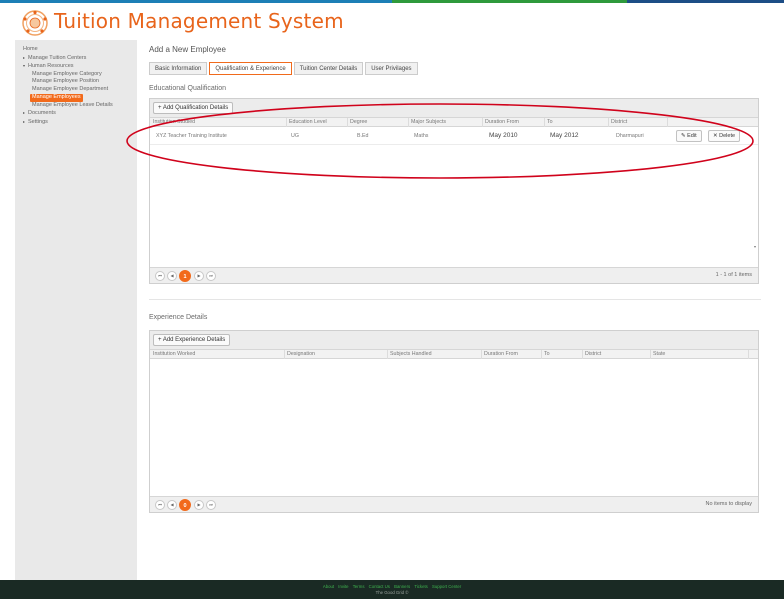 Image resolution: width=784 pixels, height=599 pixels. Describe the element at coordinates (56, 98) in the screenshot. I see `sidebar-item-manage-employees: Manage Employees` at that location.